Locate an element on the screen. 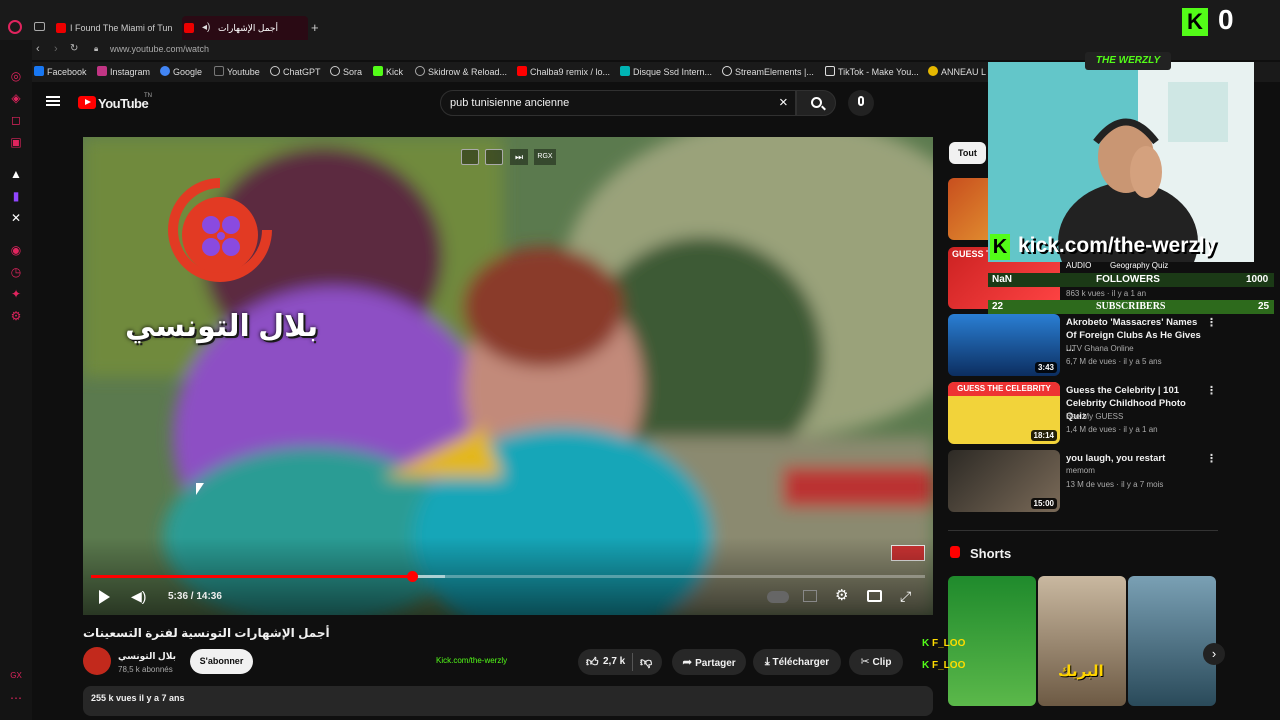 The image size is (1280, 720). bookmark-youtube: Youtube is located at coordinates (237, 71).